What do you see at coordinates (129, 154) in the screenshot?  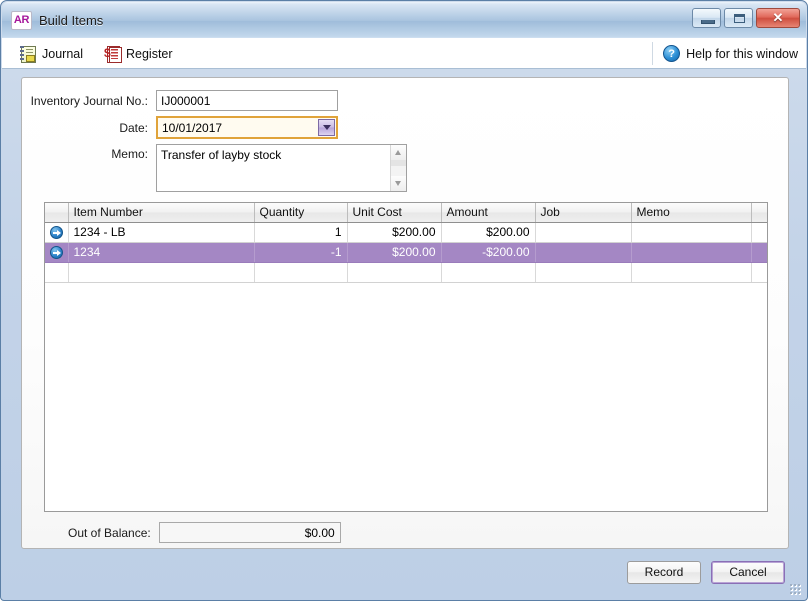 I see `memo-label: Memo:` at bounding box center [129, 154].